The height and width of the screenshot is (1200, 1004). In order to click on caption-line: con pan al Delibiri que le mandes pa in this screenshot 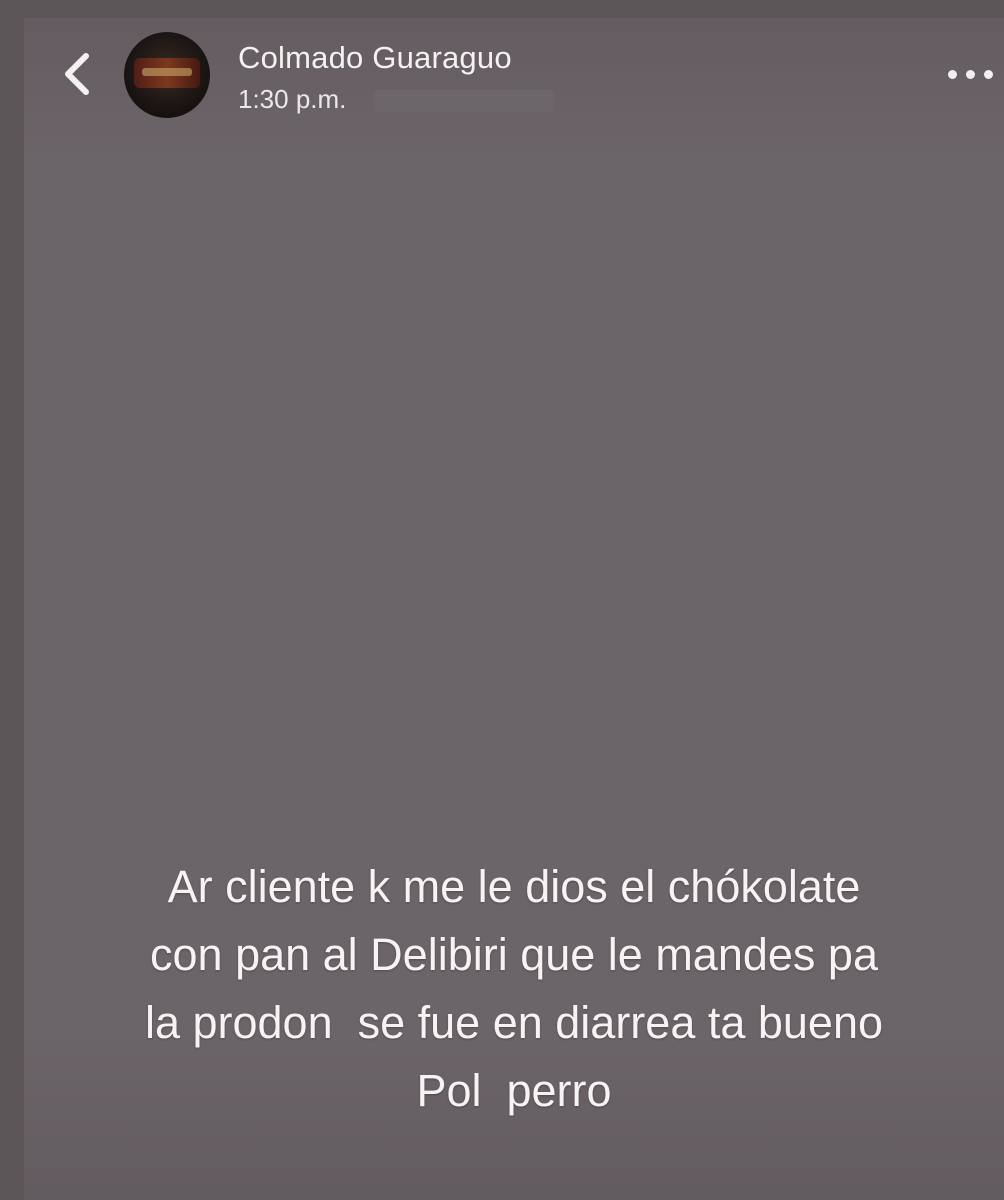, I will do `click(514, 954)`.